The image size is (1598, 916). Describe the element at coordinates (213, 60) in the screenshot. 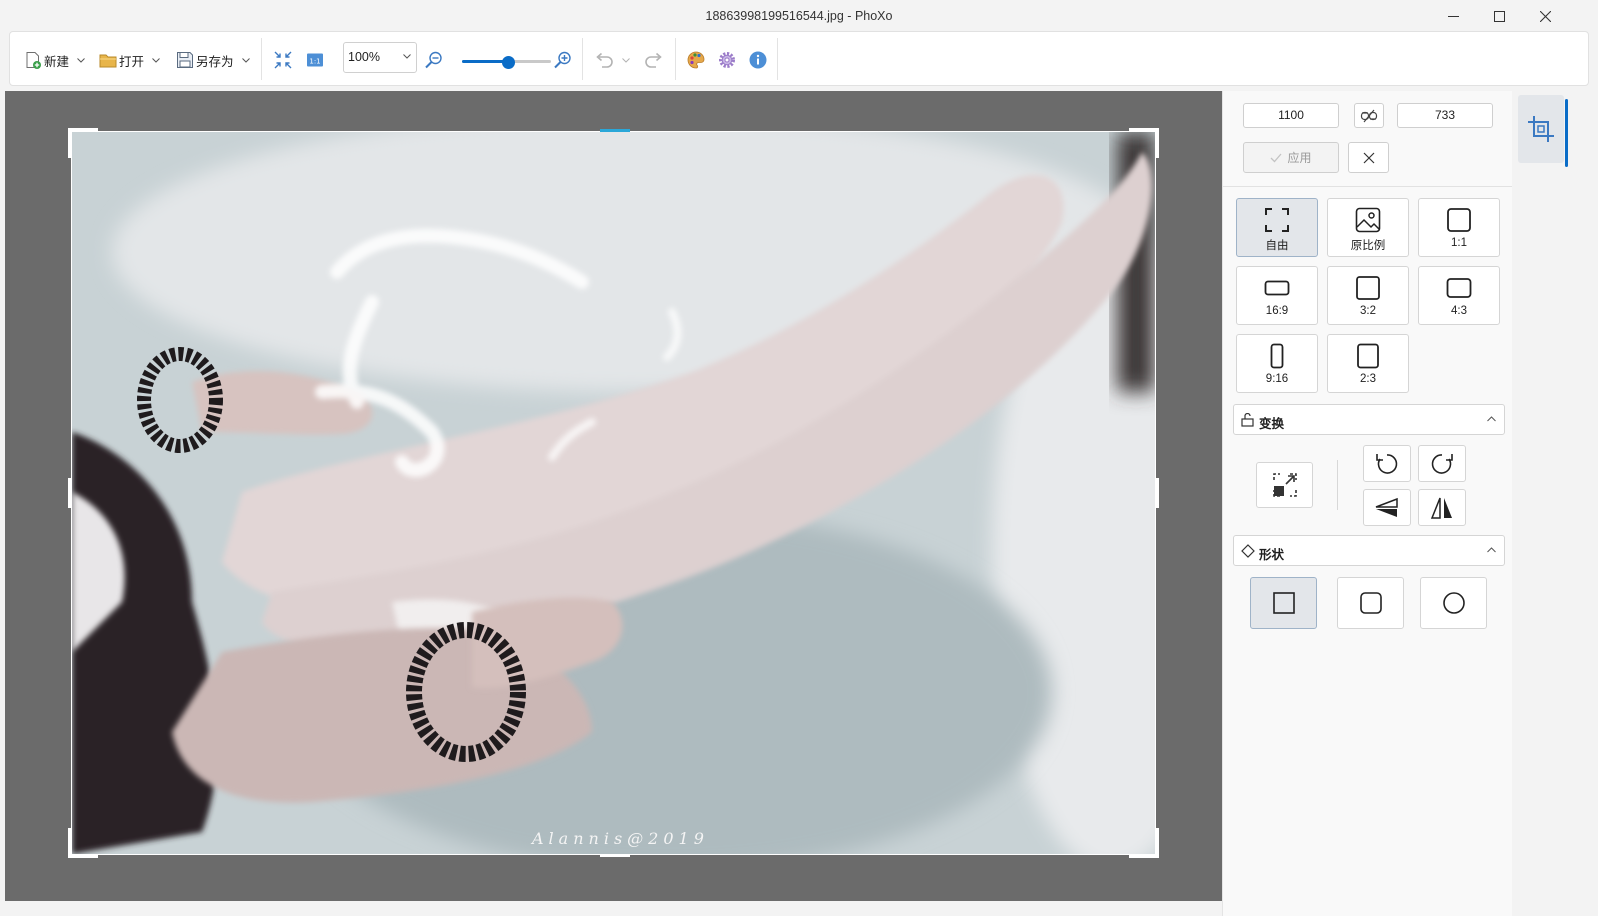

I see `save-as-button: 另存为` at that location.